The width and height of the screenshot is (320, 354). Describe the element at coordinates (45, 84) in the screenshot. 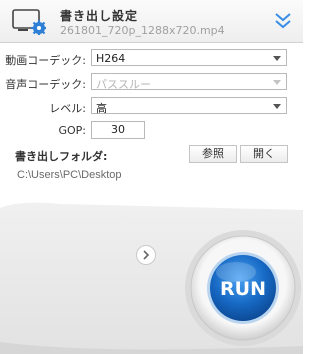

I see `audio-codec-label: 音声コーデック:` at that location.